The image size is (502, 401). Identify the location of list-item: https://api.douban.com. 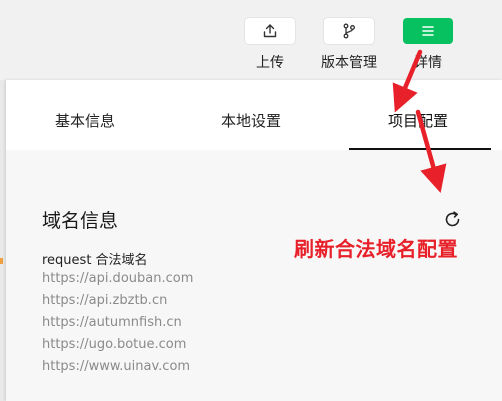
(118, 278).